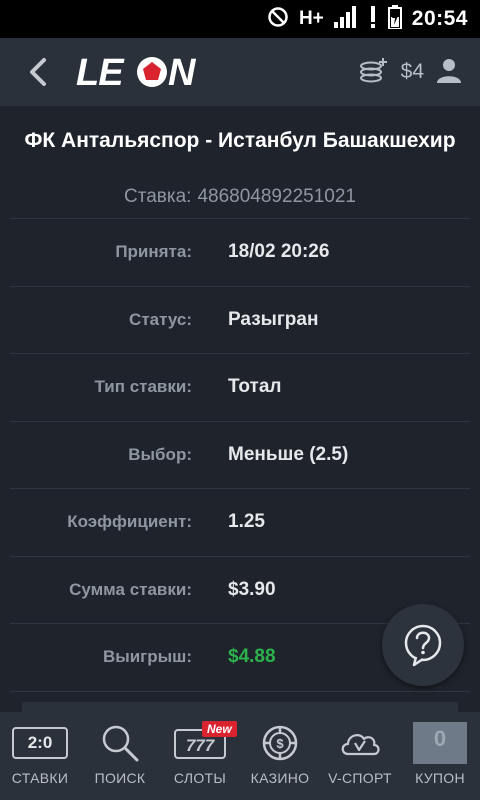 The height and width of the screenshot is (800, 480). What do you see at coordinates (440, 778) in the screenshot?
I see `nav-label: КУПОН` at bounding box center [440, 778].